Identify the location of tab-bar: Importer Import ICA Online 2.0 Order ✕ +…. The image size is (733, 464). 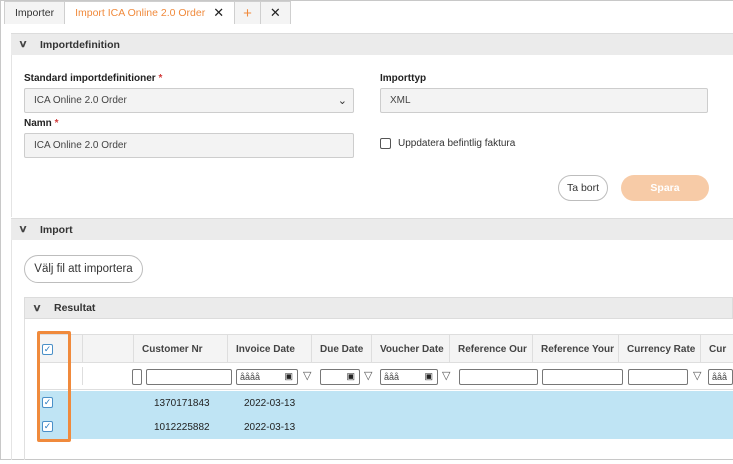
(147, 12).